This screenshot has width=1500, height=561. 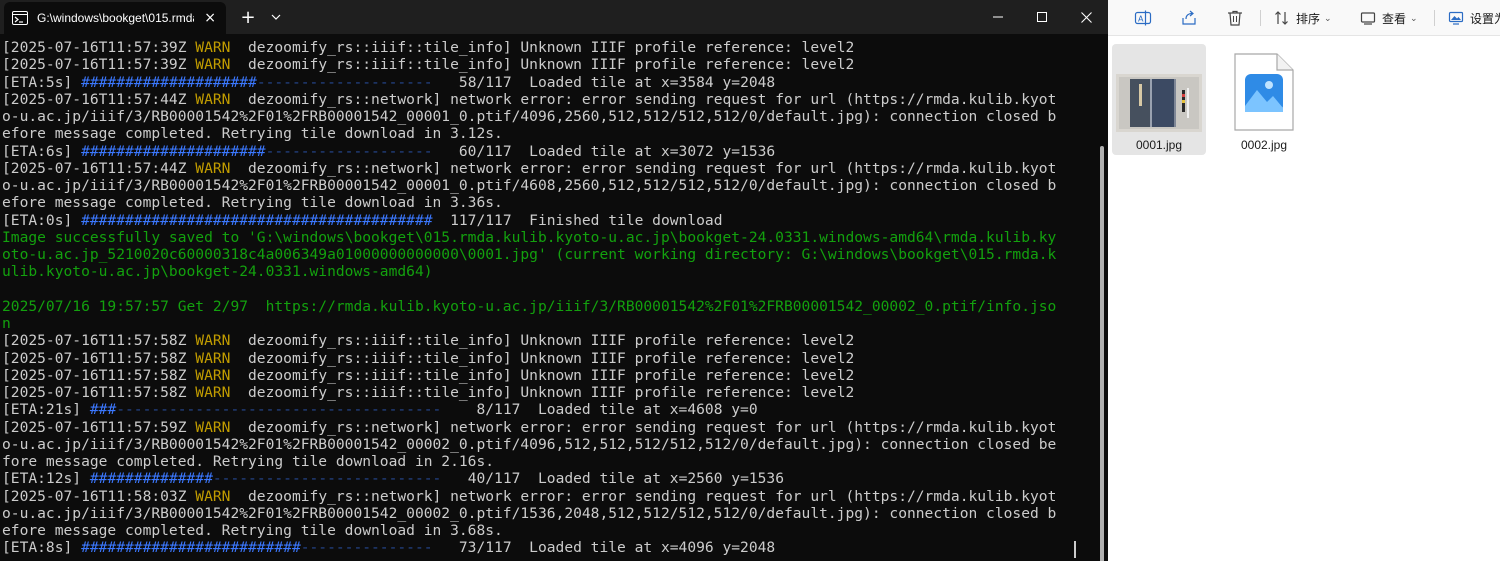 I want to click on text-cursor, so click(x=1075, y=549).